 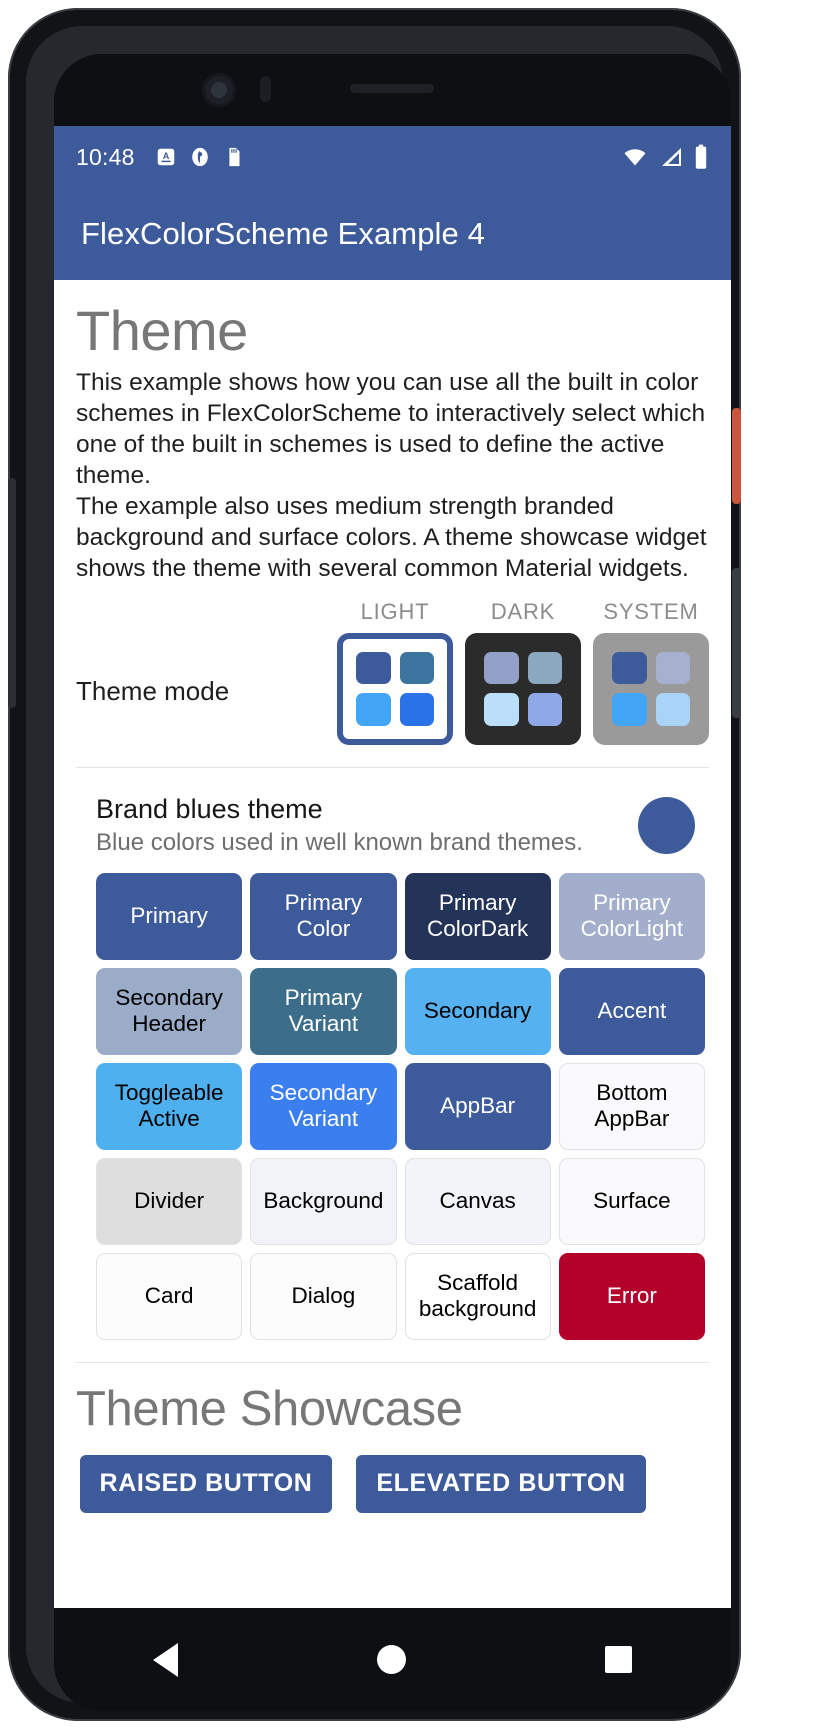 I want to click on app-bar-title: FlexColorScheme Example 4, so click(x=283, y=233).